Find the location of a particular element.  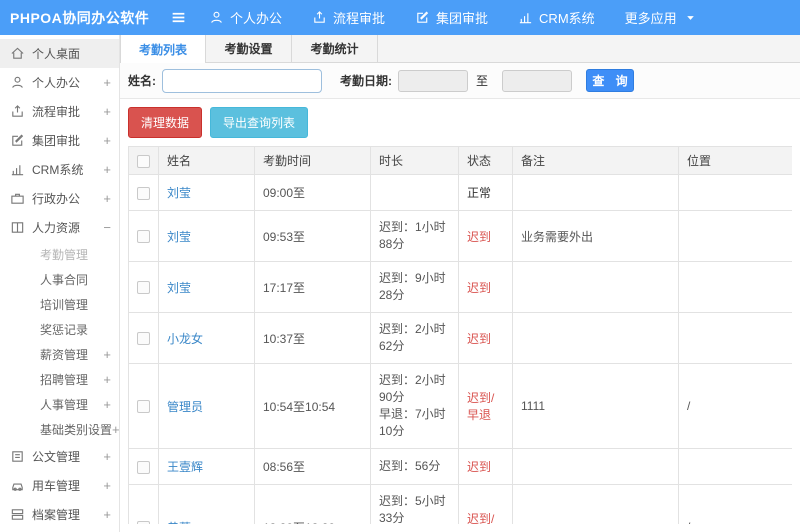

duration-line: 迟到：5小时33分 is located at coordinates (412, 509).